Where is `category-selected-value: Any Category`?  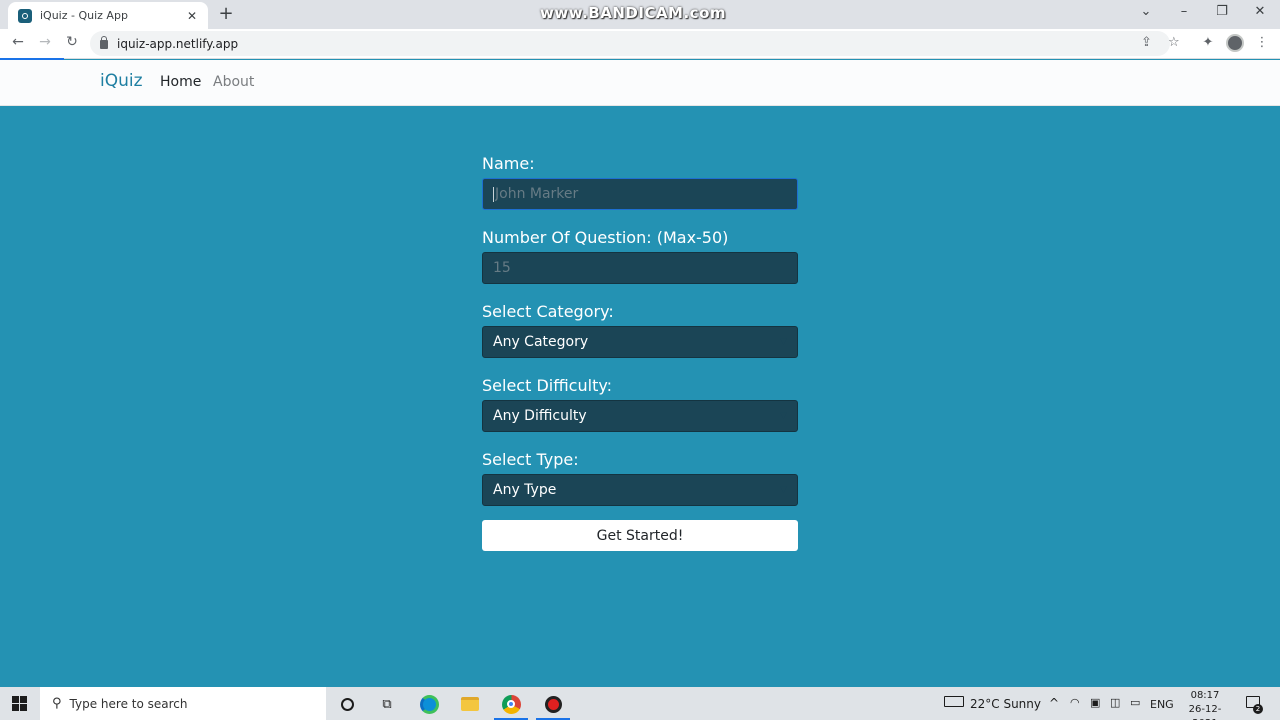 category-selected-value: Any Category is located at coordinates (541, 342).